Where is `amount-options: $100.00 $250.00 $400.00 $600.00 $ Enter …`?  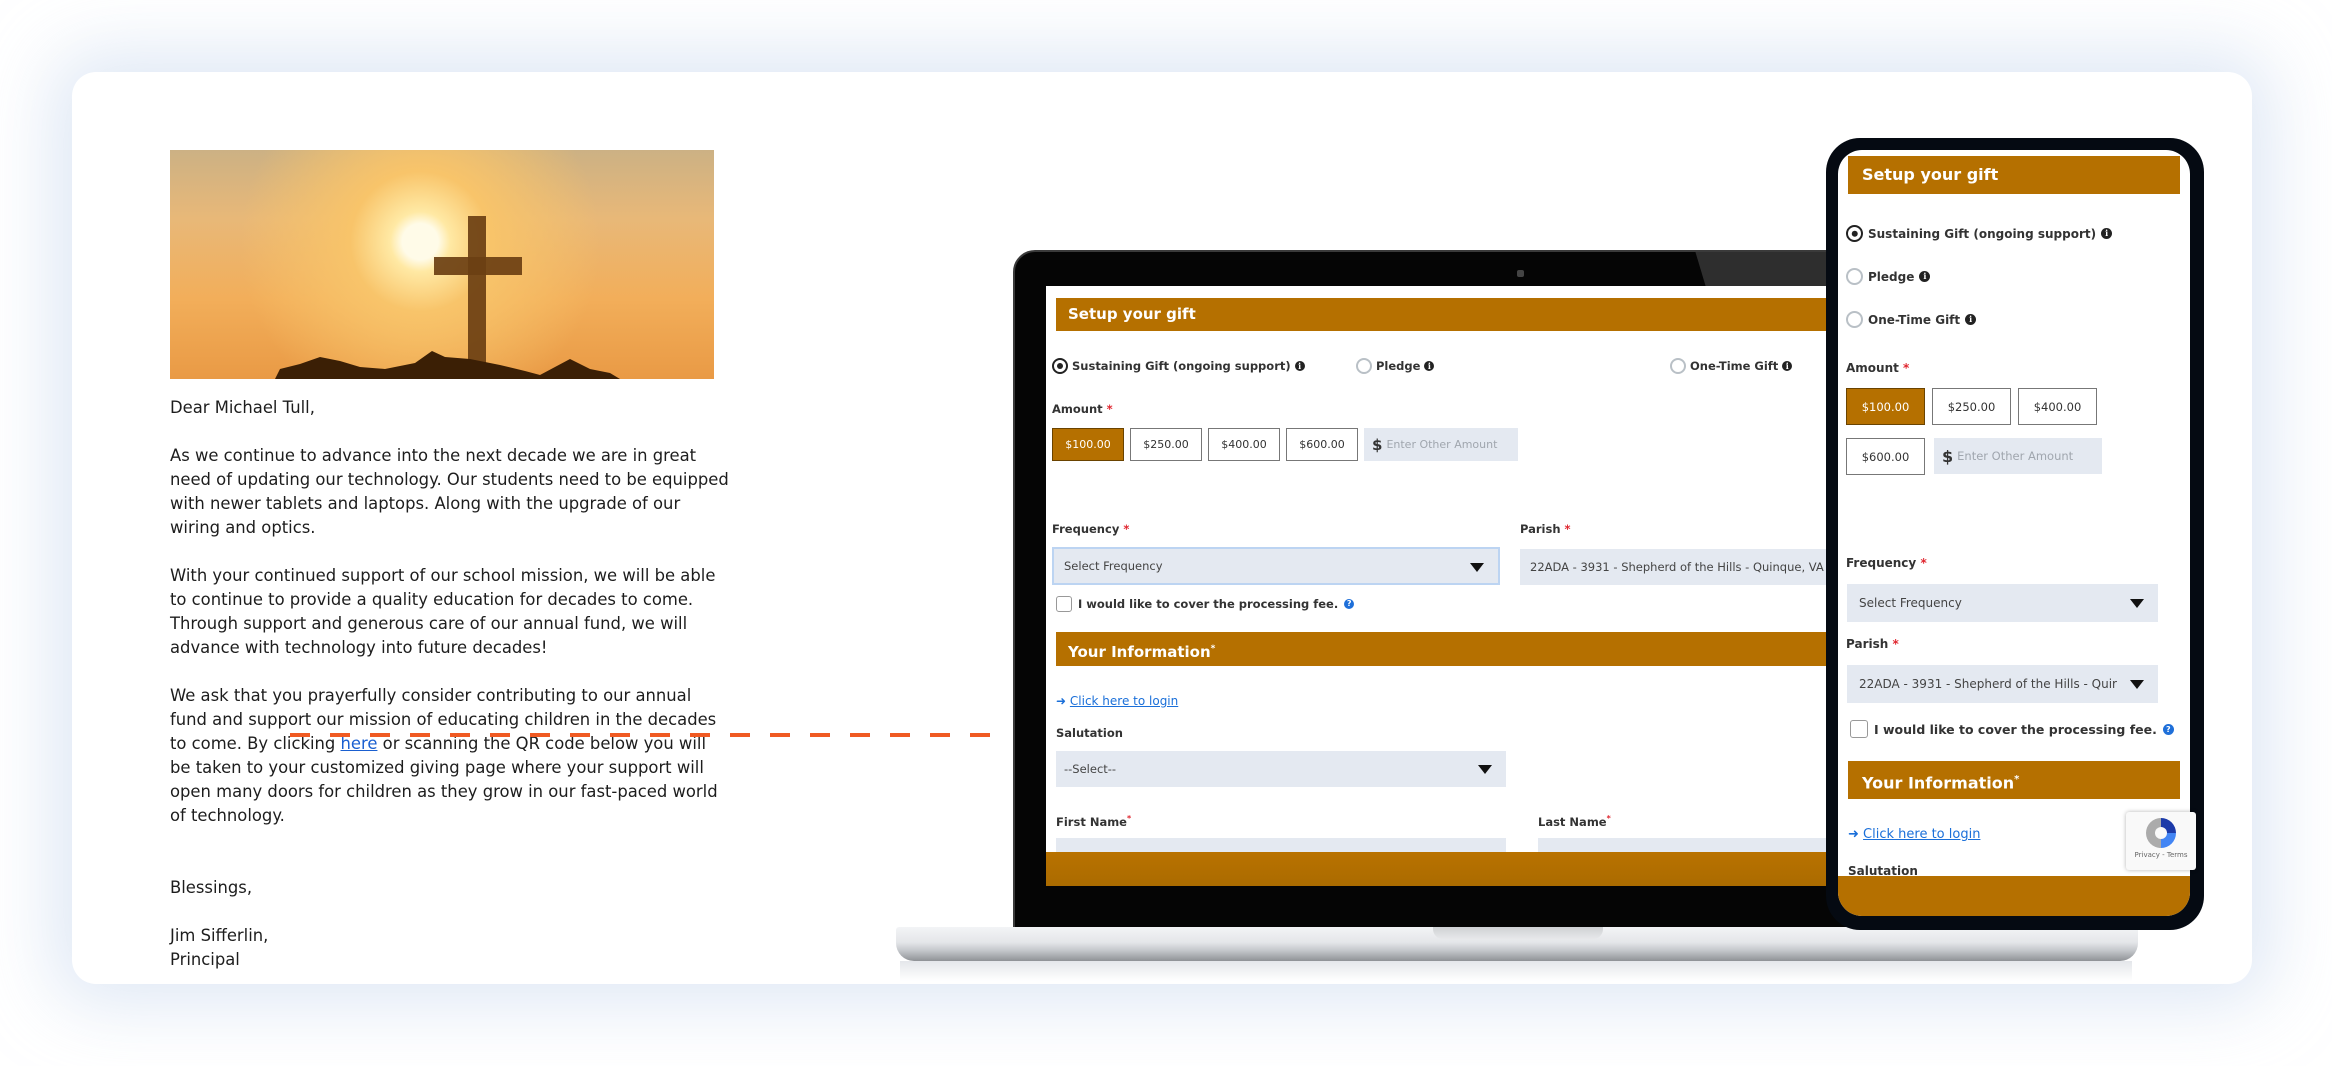 amount-options: $100.00 $250.00 $400.00 $600.00 $ Enter … is located at coordinates (1285, 444).